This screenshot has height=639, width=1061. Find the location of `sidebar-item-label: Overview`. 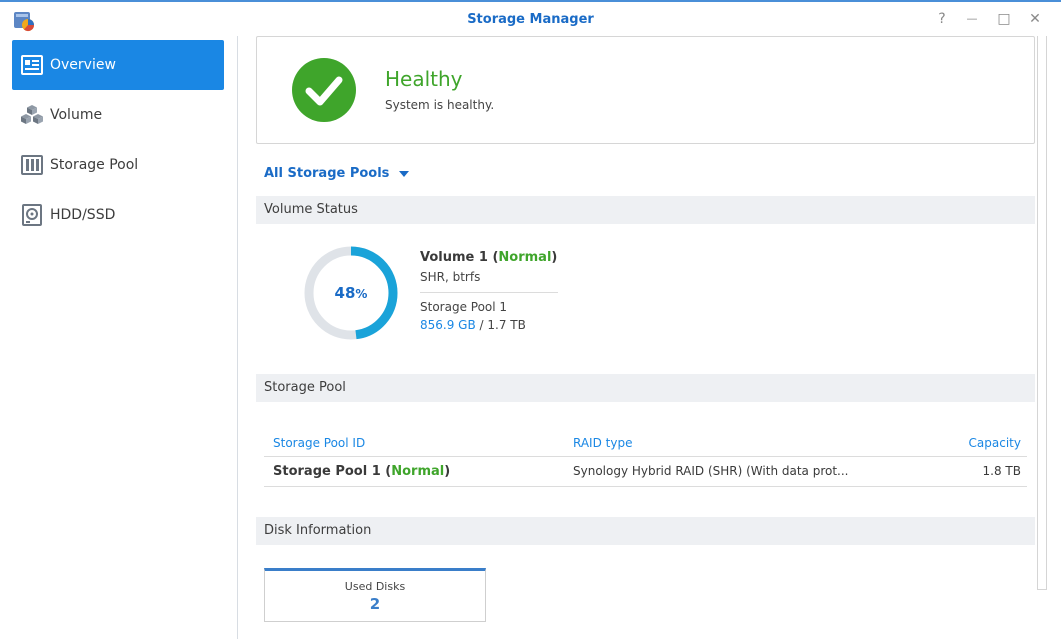

sidebar-item-label: Overview is located at coordinates (83, 65).